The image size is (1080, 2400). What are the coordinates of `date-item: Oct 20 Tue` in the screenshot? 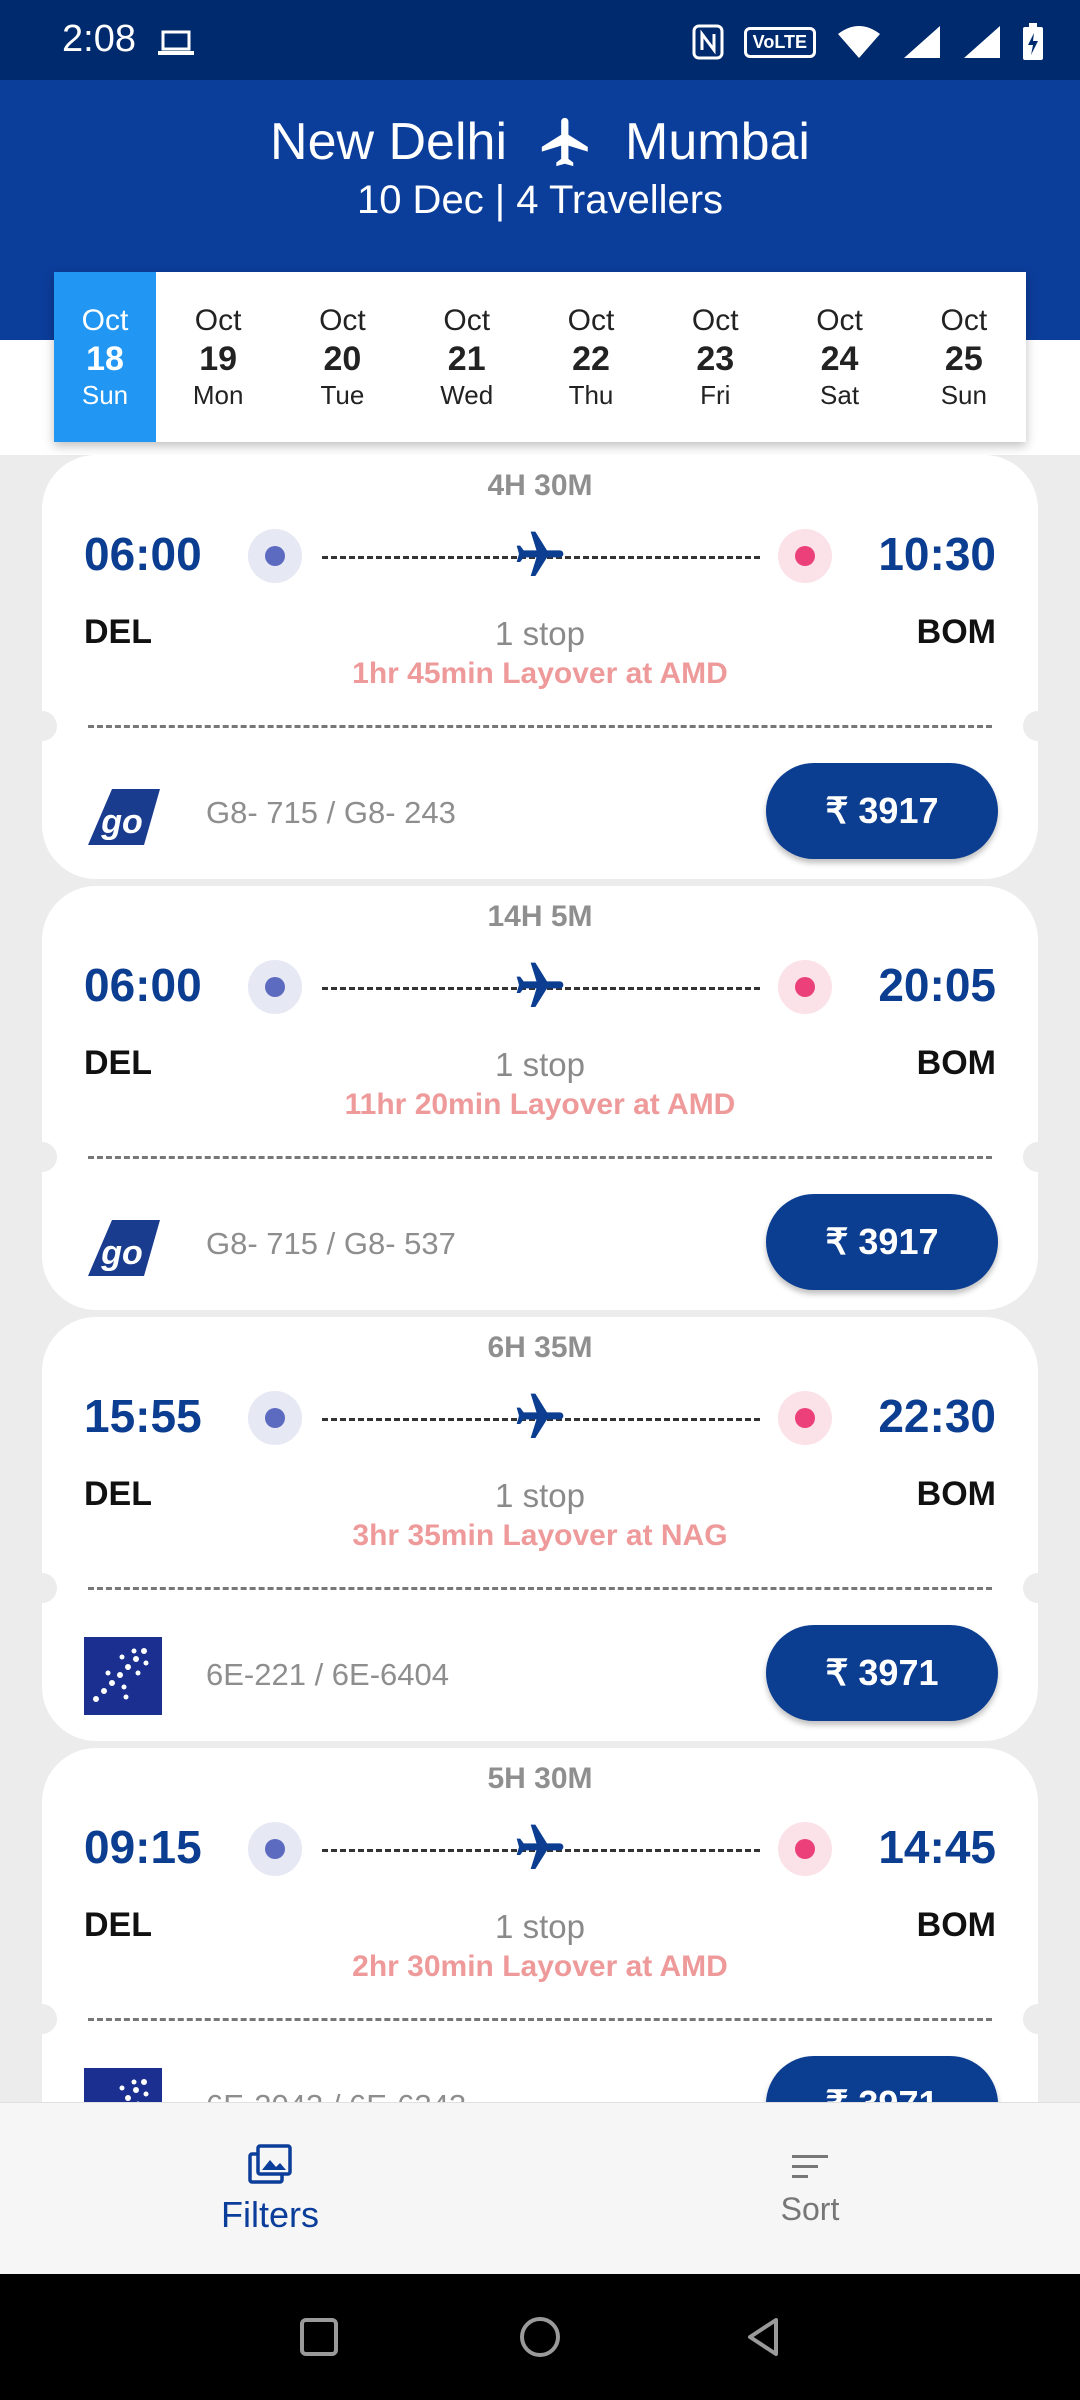 It's located at (342, 357).